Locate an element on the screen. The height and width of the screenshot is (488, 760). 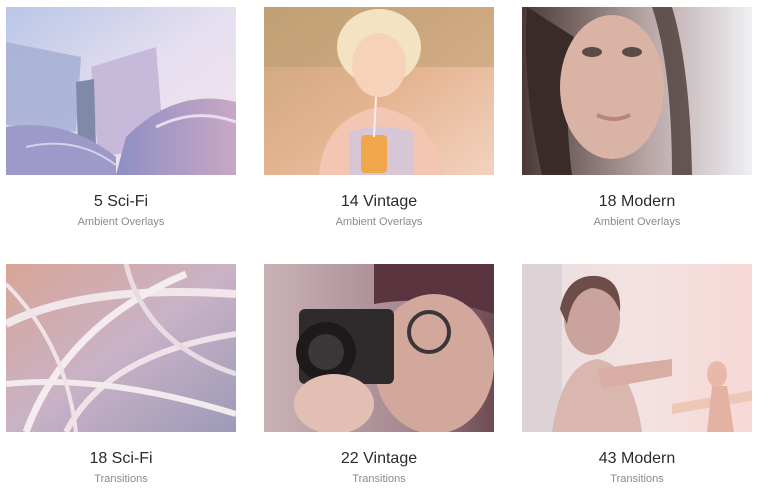
product-card: 43 Modern Transitions is located at coordinates (637, 375).